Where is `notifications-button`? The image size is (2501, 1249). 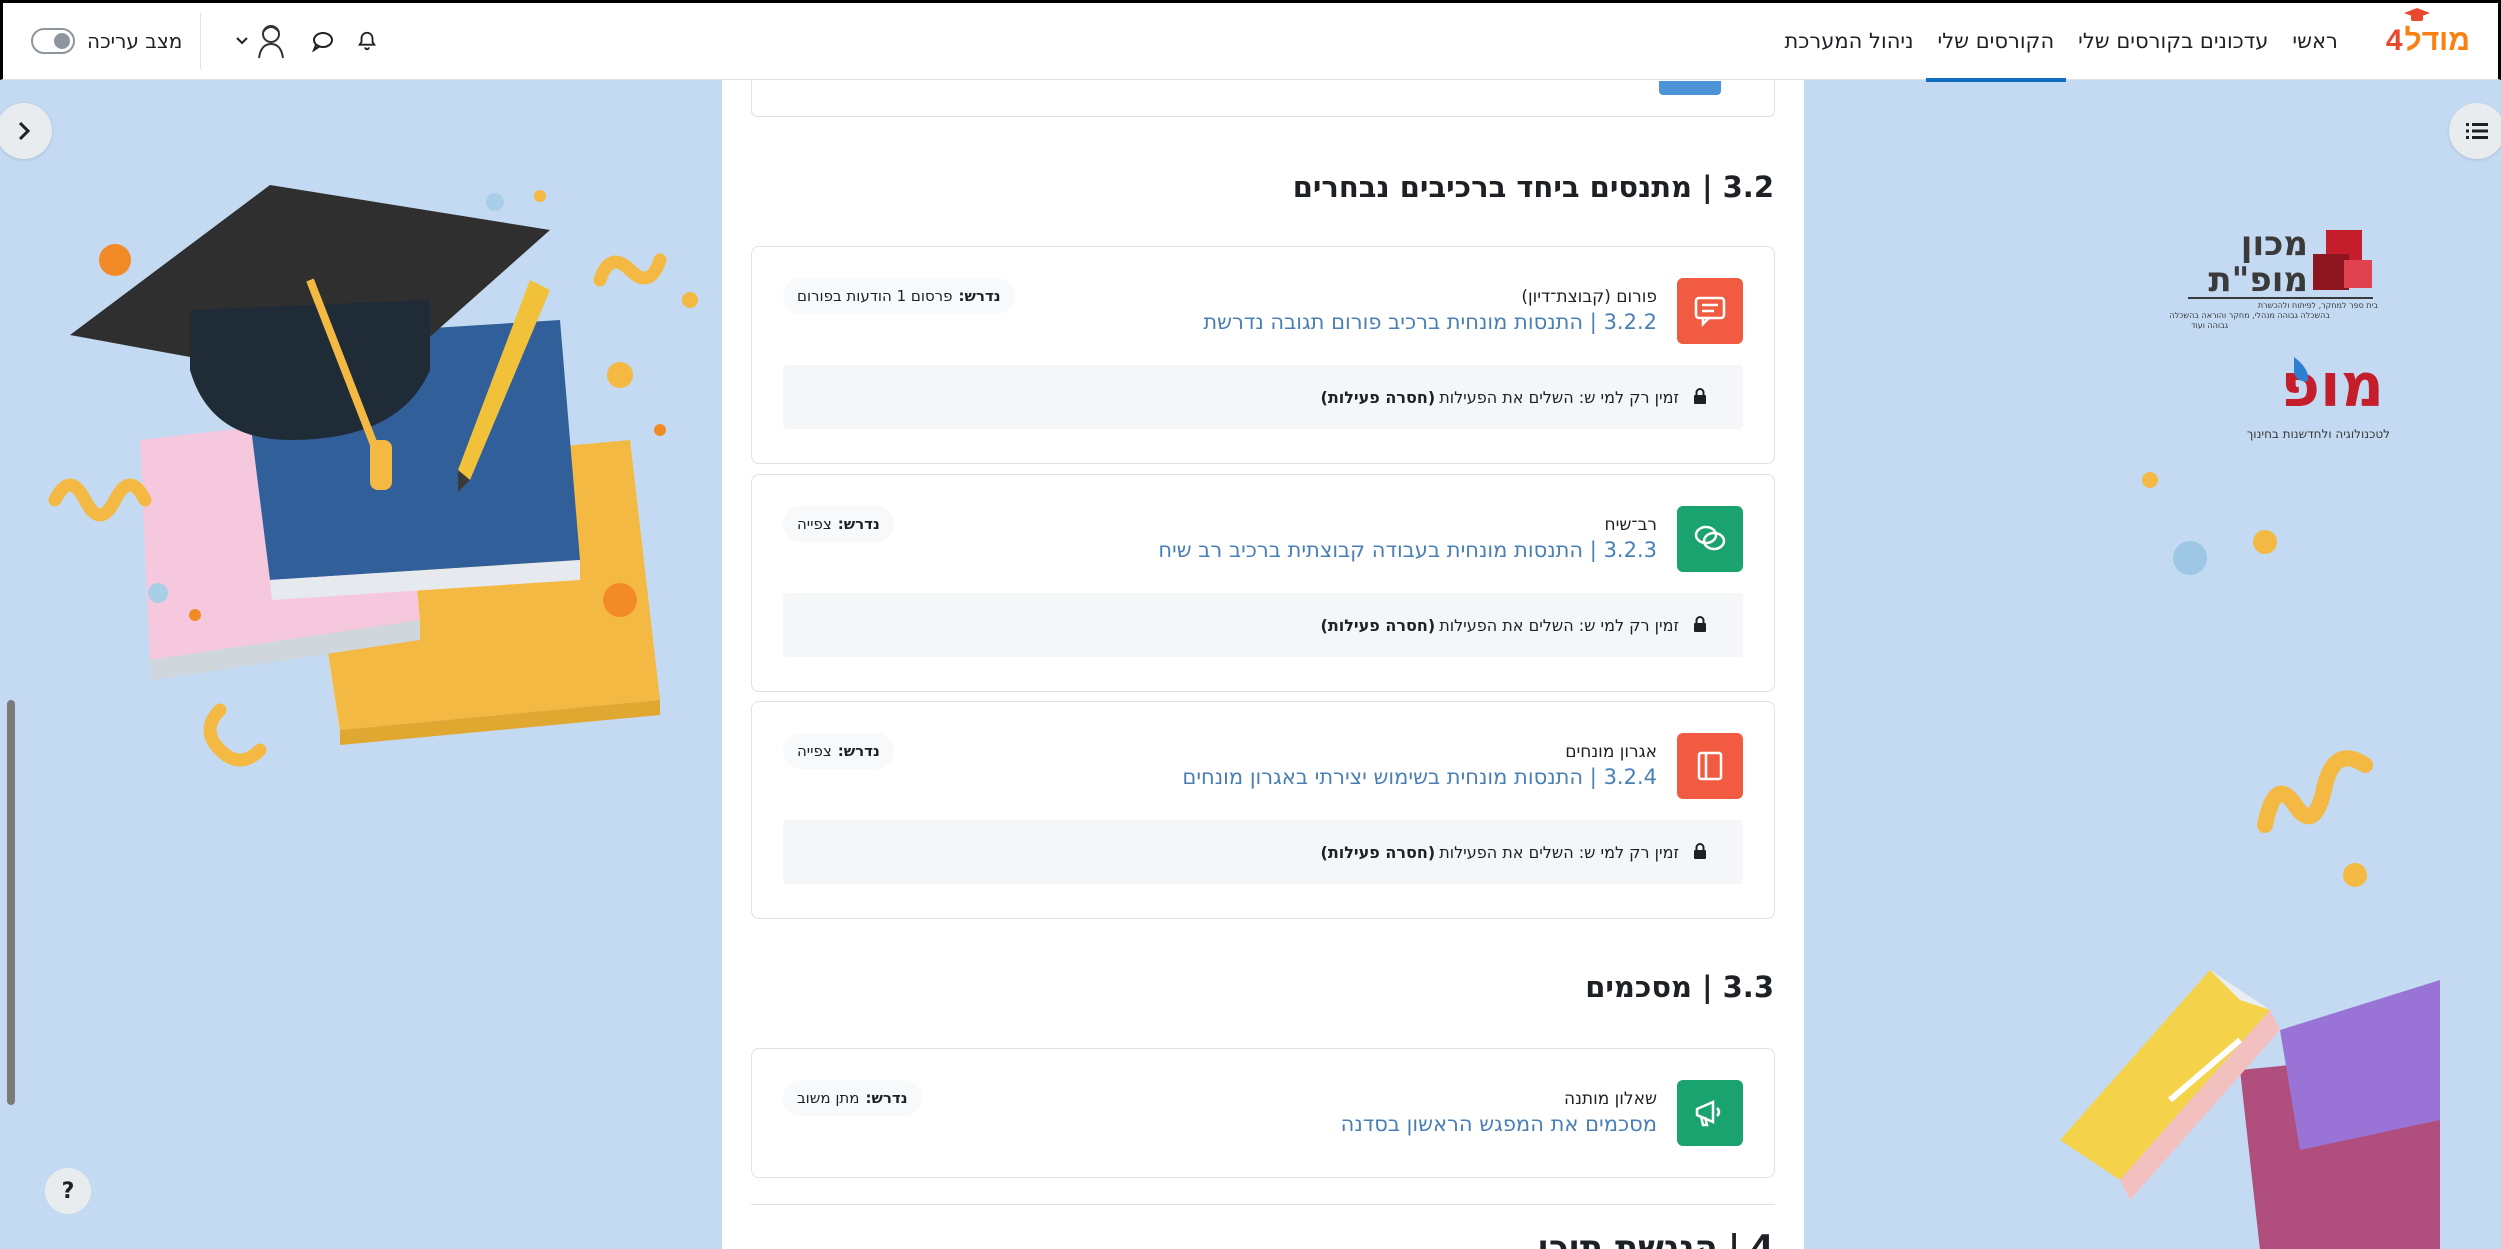
notifications-button is located at coordinates (367, 41).